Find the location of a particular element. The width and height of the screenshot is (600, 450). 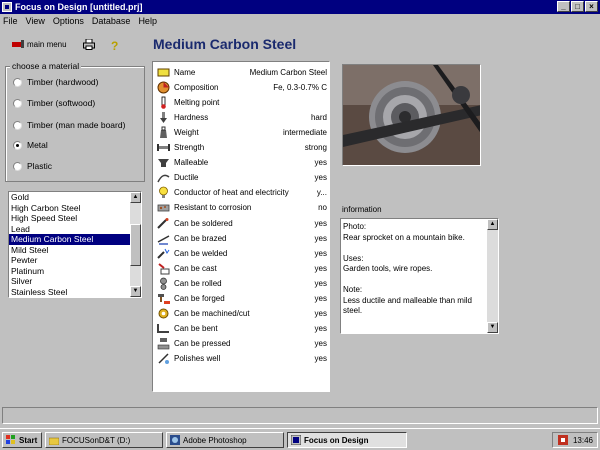

lightbulb-icon is located at coordinates (163, 192).